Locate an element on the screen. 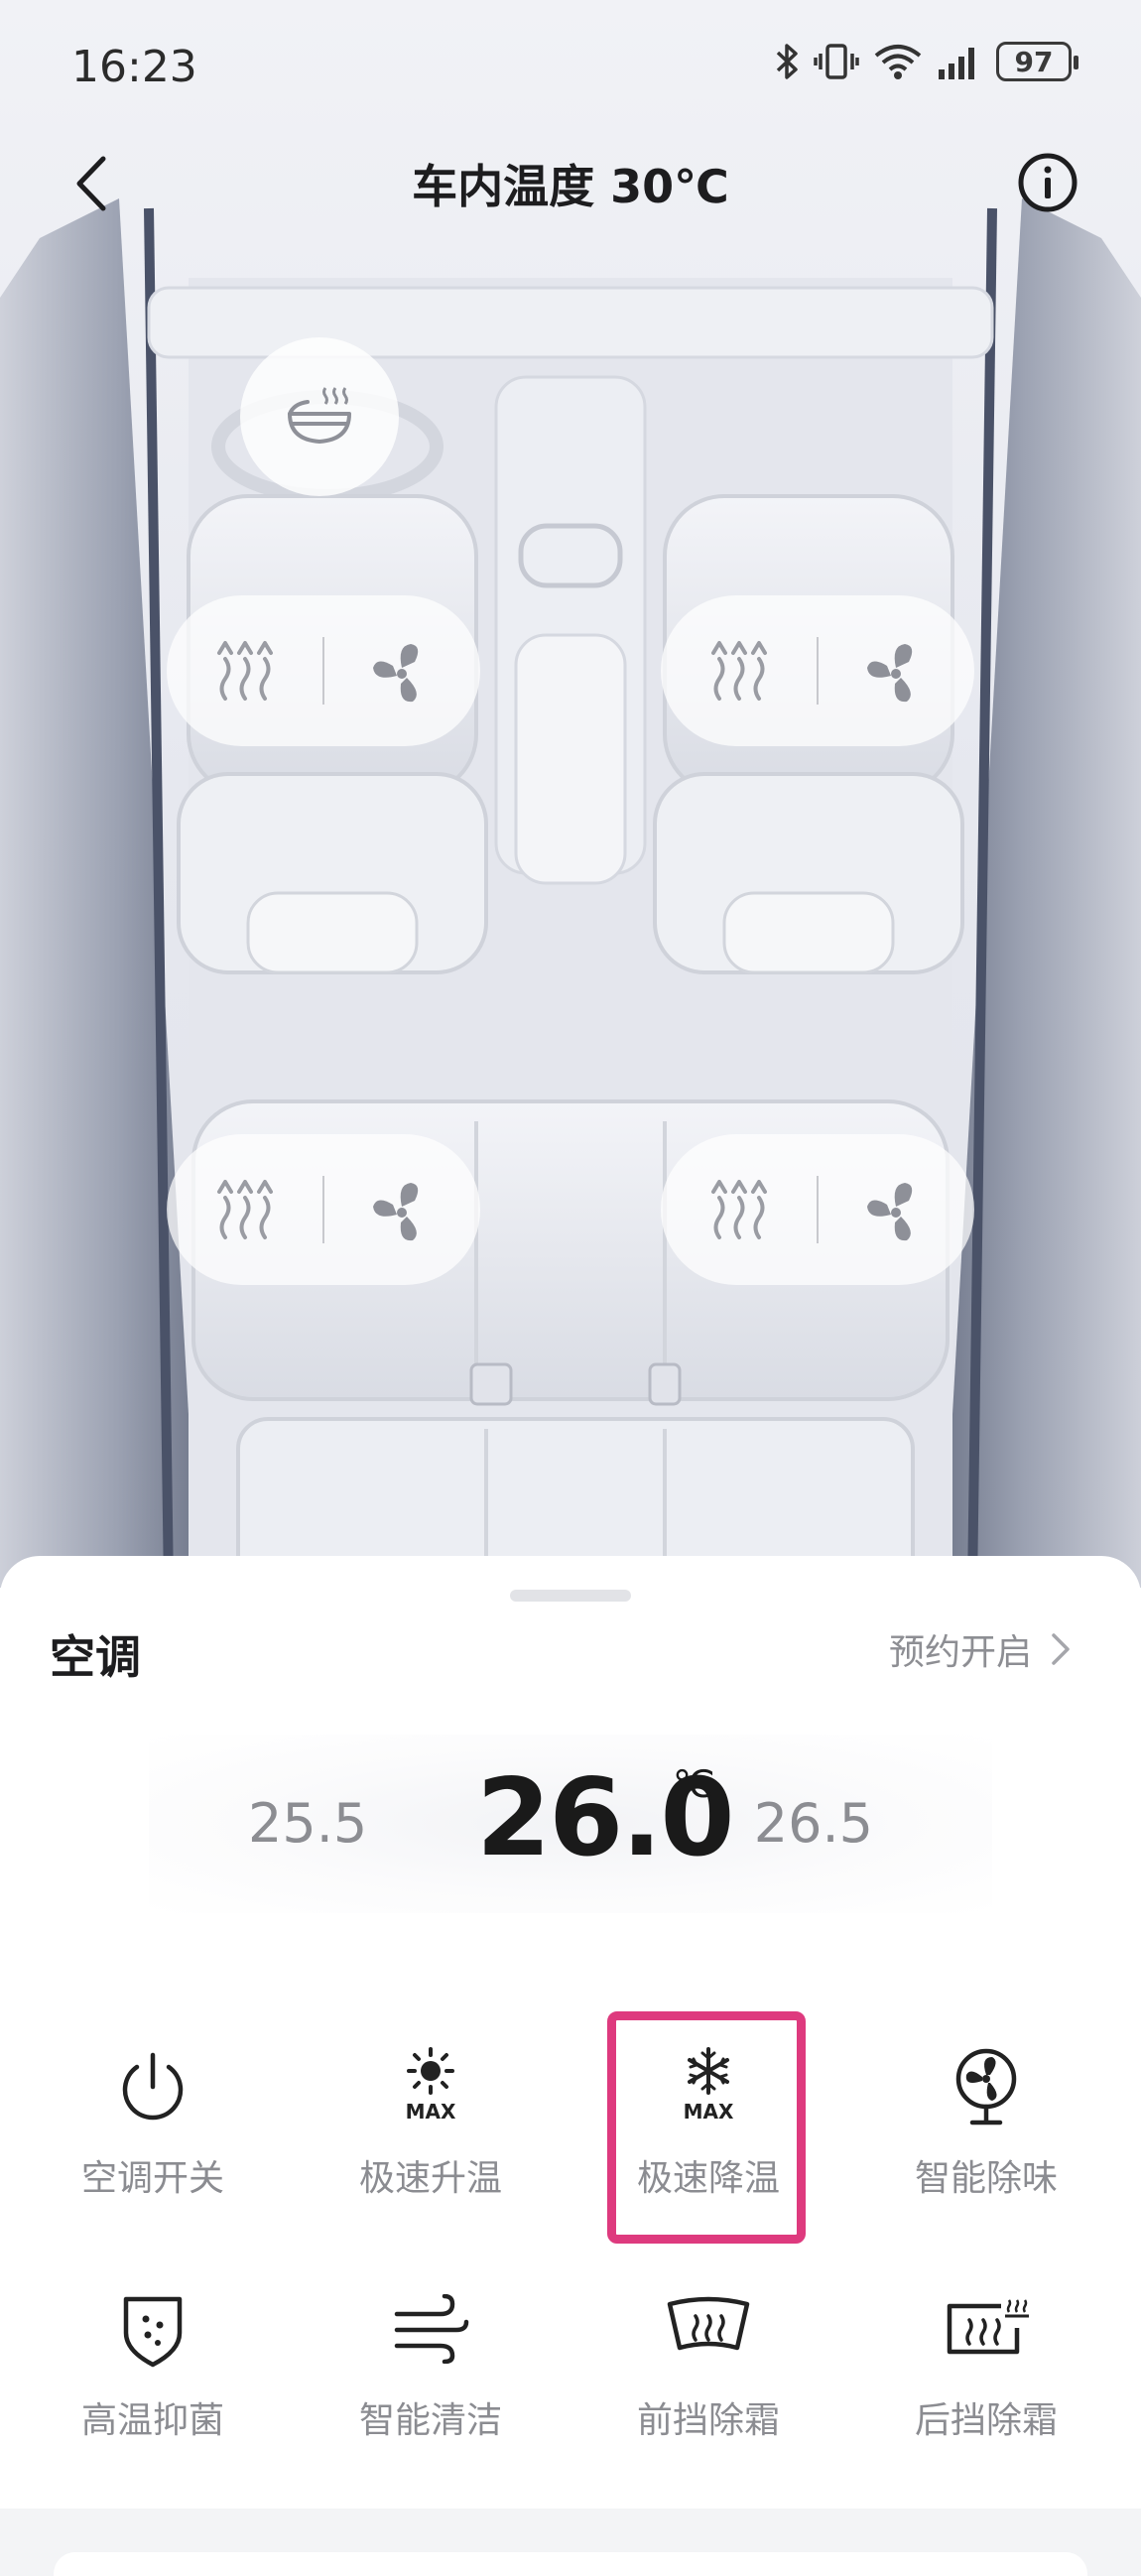  function-label: 高温抑菌 is located at coordinates (152, 2420).